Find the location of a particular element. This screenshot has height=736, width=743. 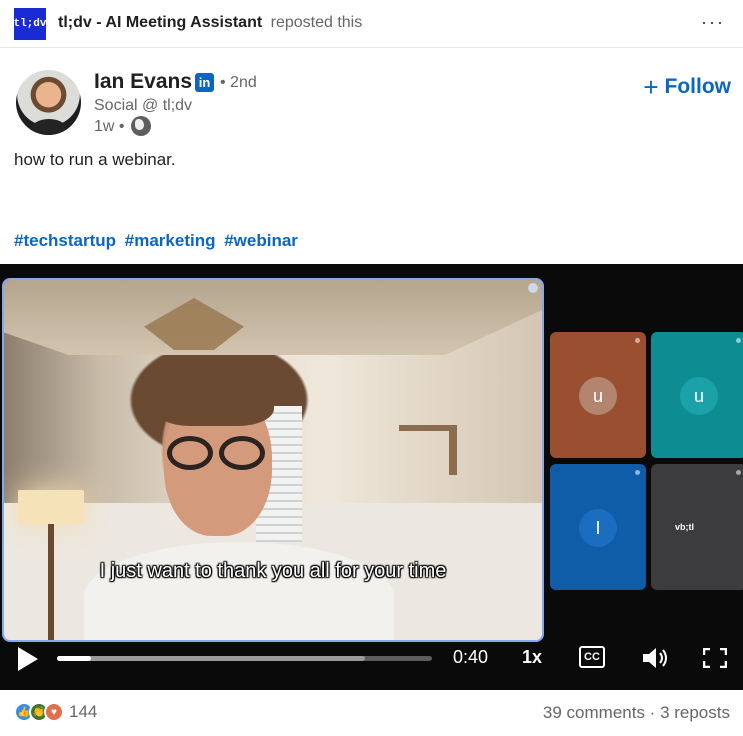

hashtags: #techstartup #marketing #webinar is located at coordinates (158, 241).